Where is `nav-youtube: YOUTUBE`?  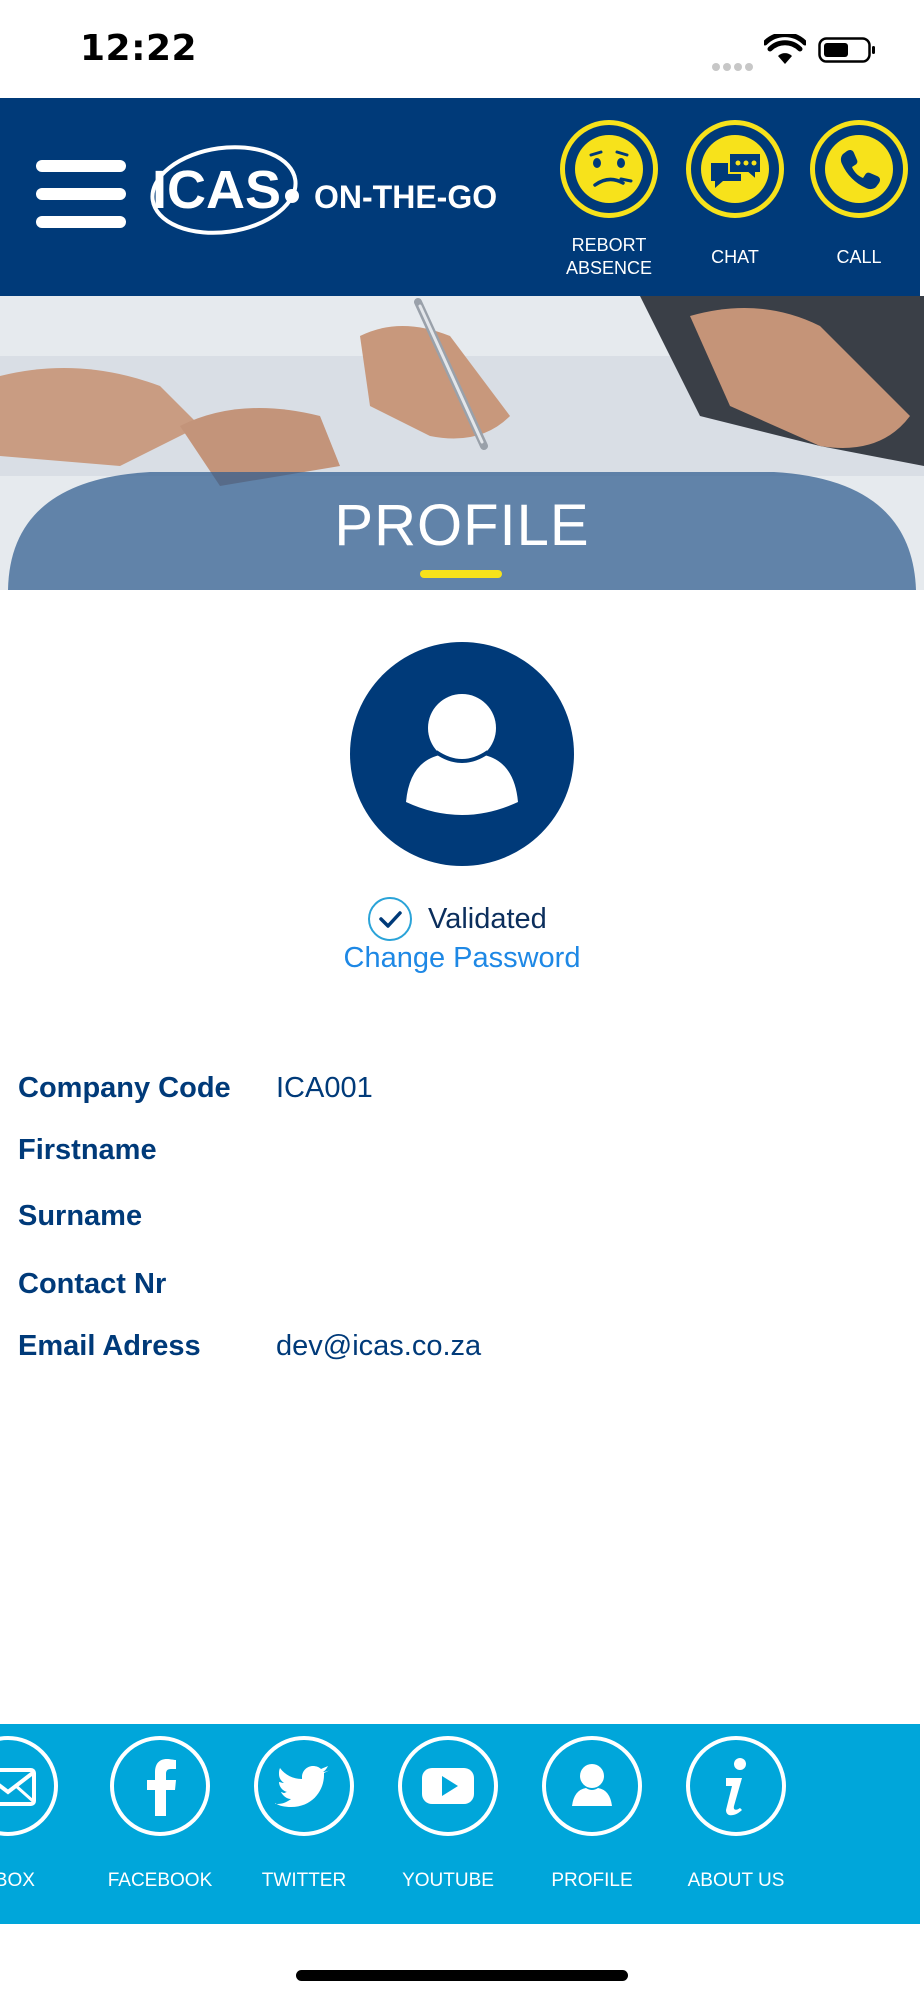
nav-youtube: YOUTUBE is located at coordinates (448, 1814).